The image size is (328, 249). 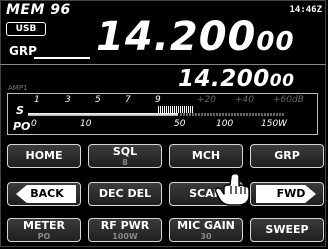 What do you see at coordinates (44, 156) in the screenshot?
I see `home-button: HOME` at bounding box center [44, 156].